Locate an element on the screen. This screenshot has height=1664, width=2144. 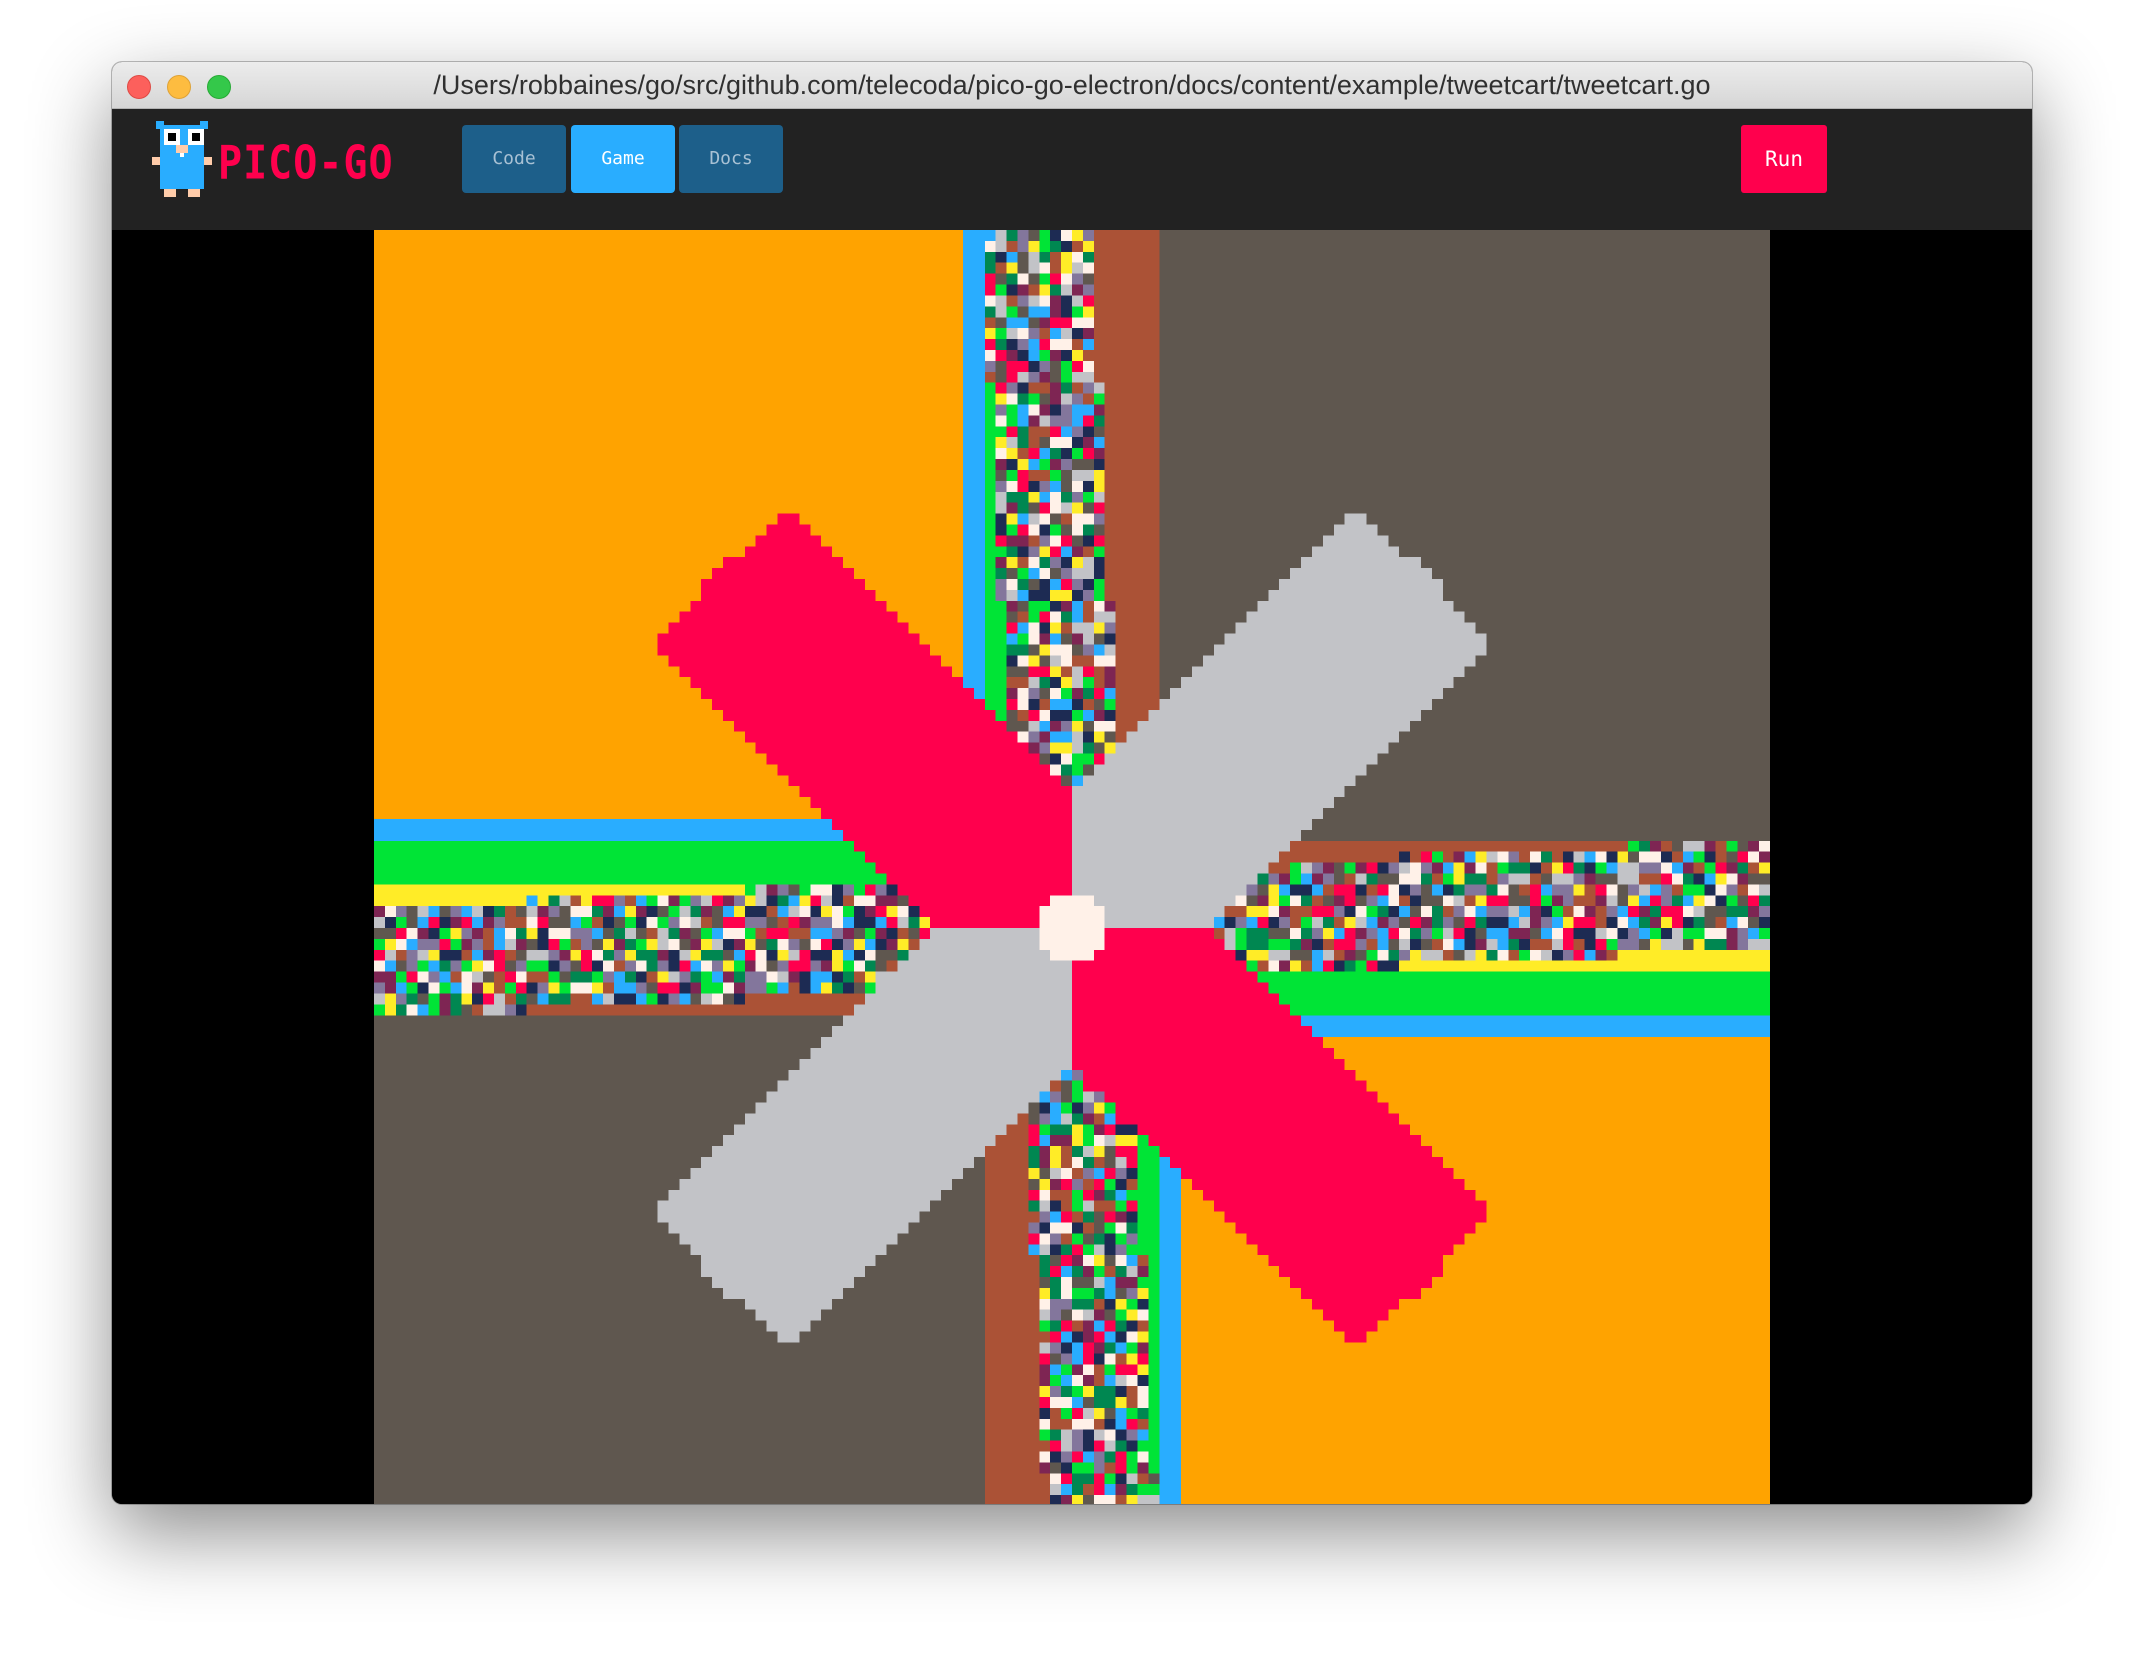
tab-game: Game is located at coordinates (623, 159).